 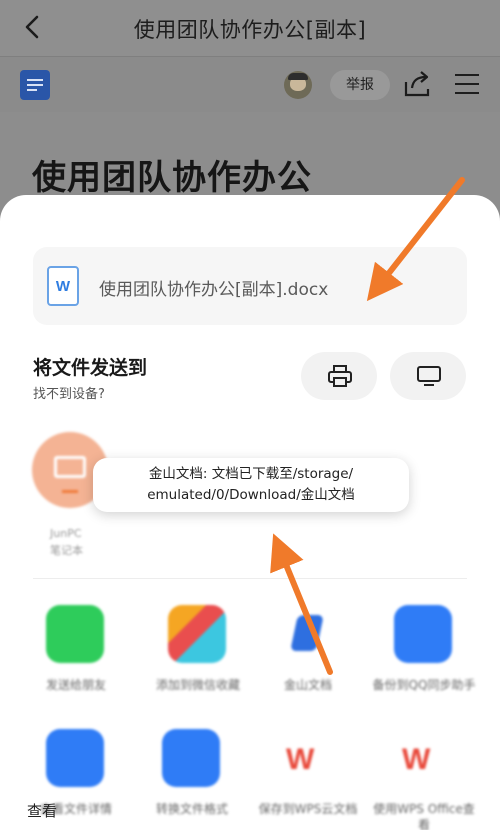 I want to click on convert-icon, so click(x=191, y=758).